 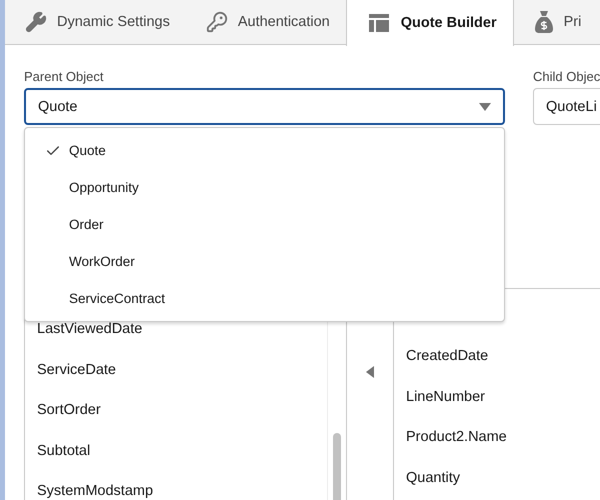 What do you see at coordinates (264, 224) in the screenshot?
I see `dropdown-option: Order` at bounding box center [264, 224].